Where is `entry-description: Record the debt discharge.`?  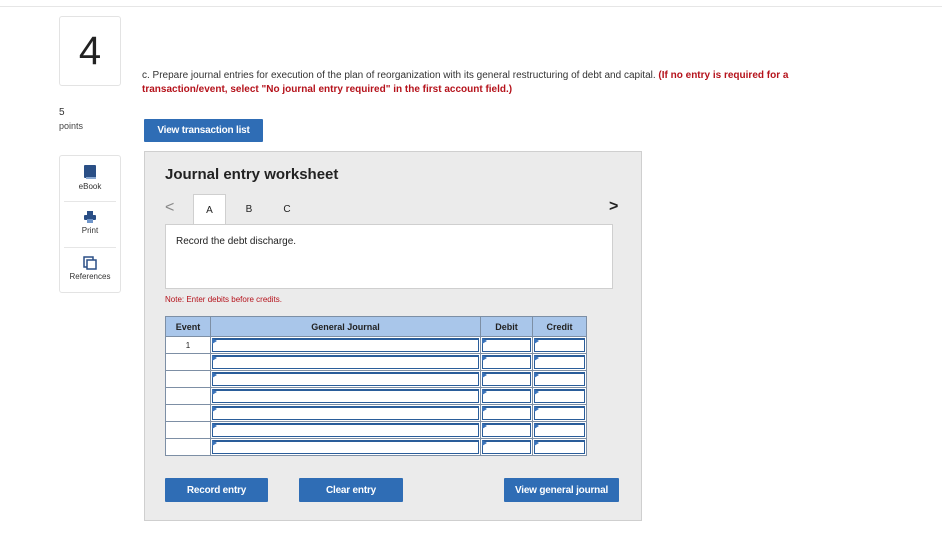 entry-description: Record the debt discharge. is located at coordinates (236, 241).